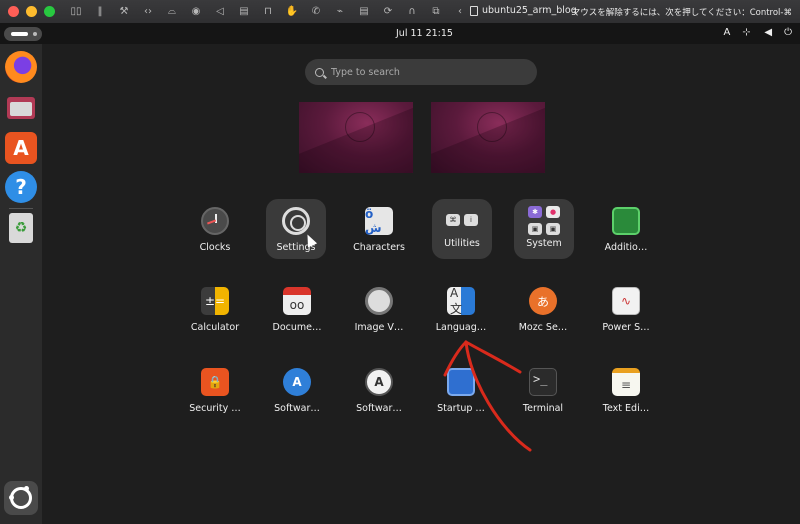 Image resolution: width=800 pixels, height=524 pixels. I want to click on folder-utilities: ⌘ i Utilities, so click(462, 229).